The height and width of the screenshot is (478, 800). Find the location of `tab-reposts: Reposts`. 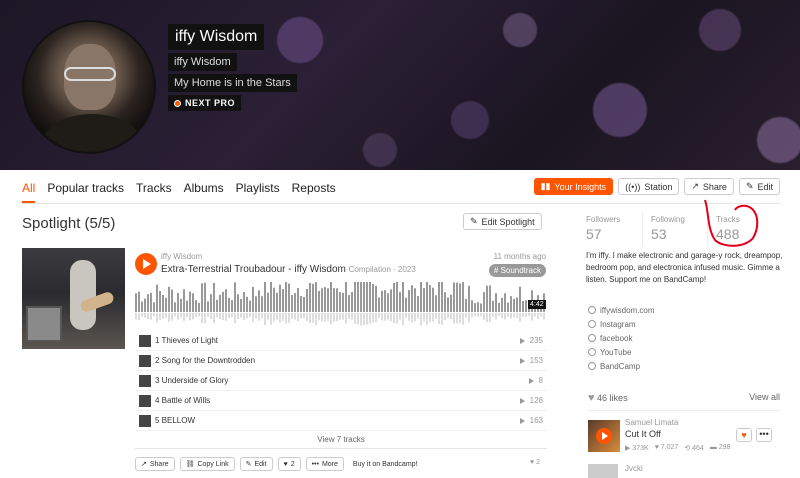

tab-reposts: Reposts is located at coordinates (314, 192).